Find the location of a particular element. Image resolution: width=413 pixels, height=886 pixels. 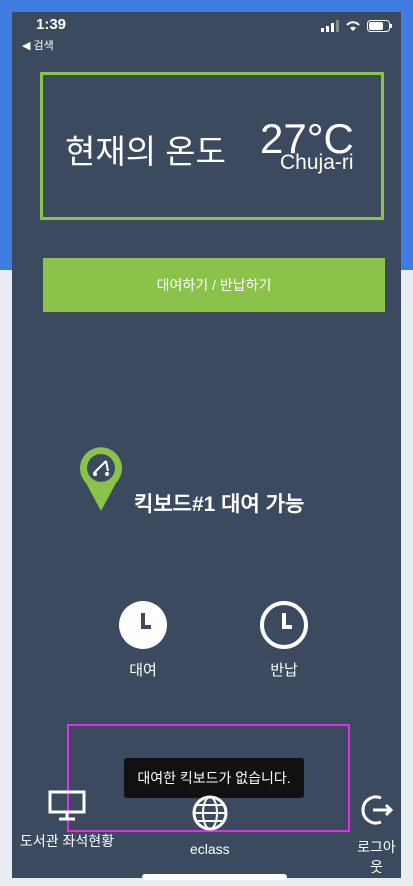

left-light-edge is located at coordinates (6, 578).